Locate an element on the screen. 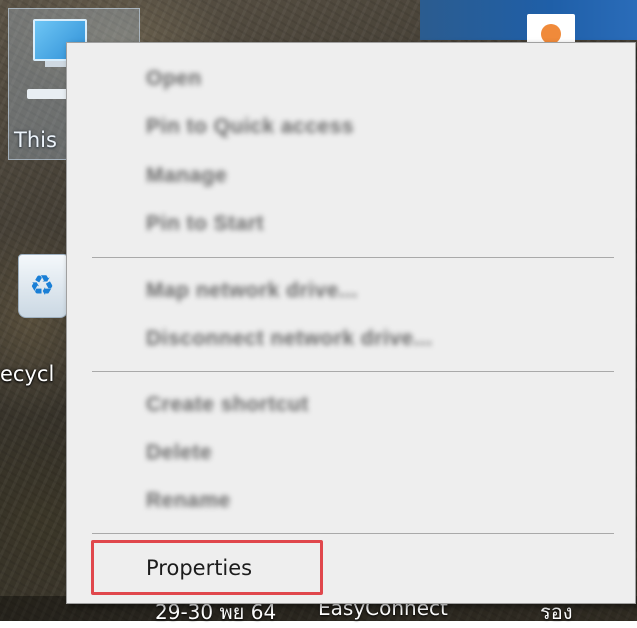 The width and height of the screenshot is (637, 628). menu-item-pin-quick-access: Pin to Quick access is located at coordinates (351, 127).